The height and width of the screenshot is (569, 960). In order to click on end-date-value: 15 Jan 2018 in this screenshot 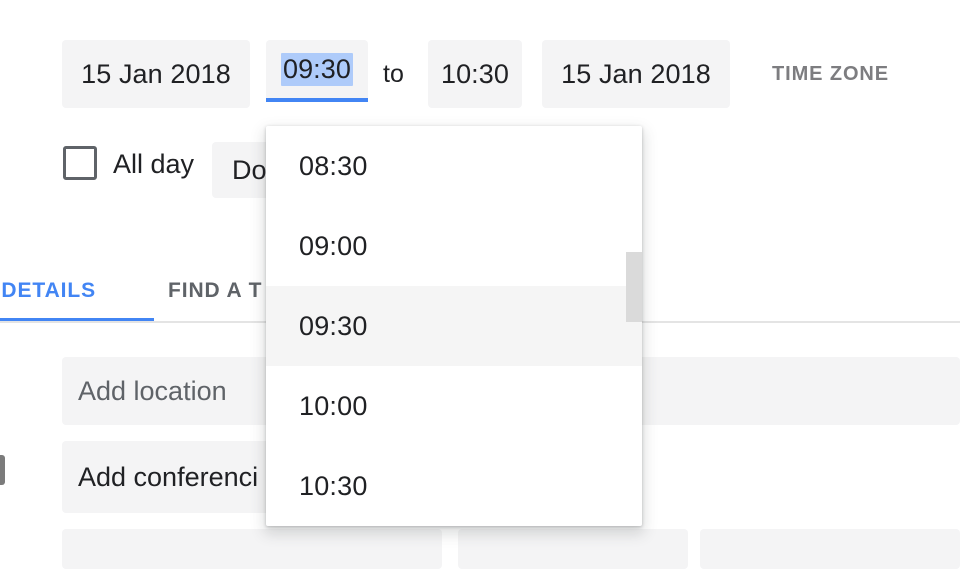, I will do `click(636, 73)`.